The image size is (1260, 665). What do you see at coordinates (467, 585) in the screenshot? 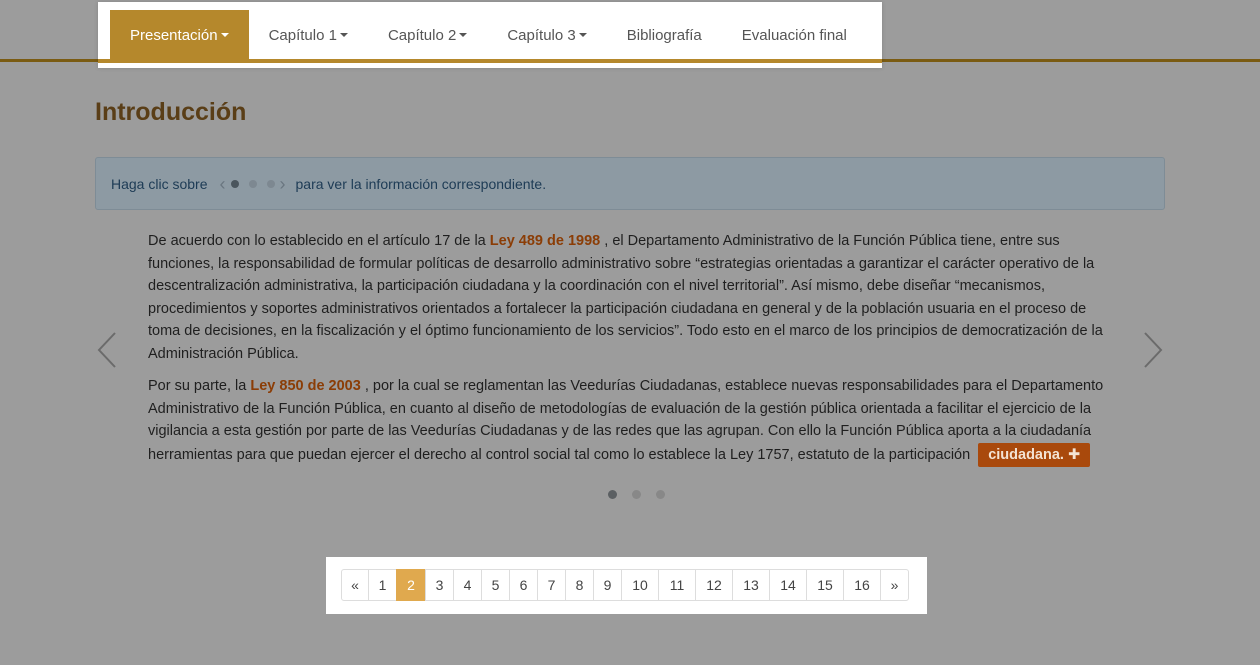
I see `pagination-page-4: 4` at bounding box center [467, 585].